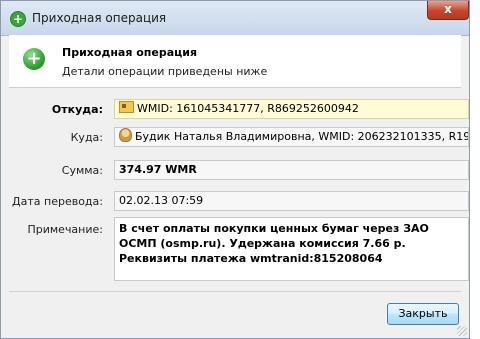 The width and height of the screenshot is (480, 339). Describe the element at coordinates (448, 10) in the screenshot. I see `close-window-button: x` at that location.